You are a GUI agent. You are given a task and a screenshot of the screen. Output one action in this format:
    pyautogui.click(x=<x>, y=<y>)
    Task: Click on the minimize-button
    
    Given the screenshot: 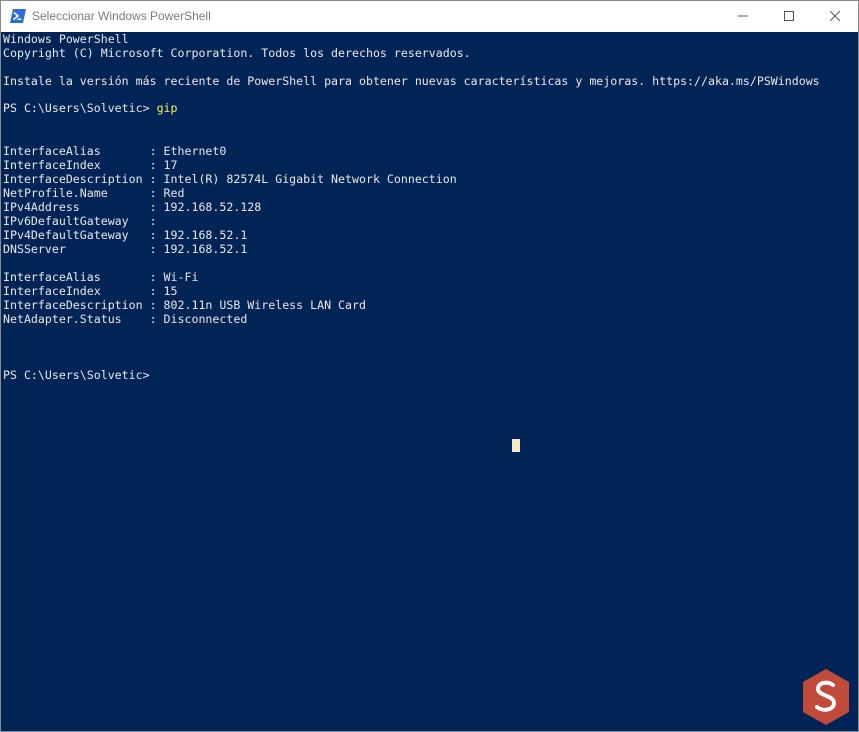 What is the action you would take?
    pyautogui.click(x=743, y=16)
    